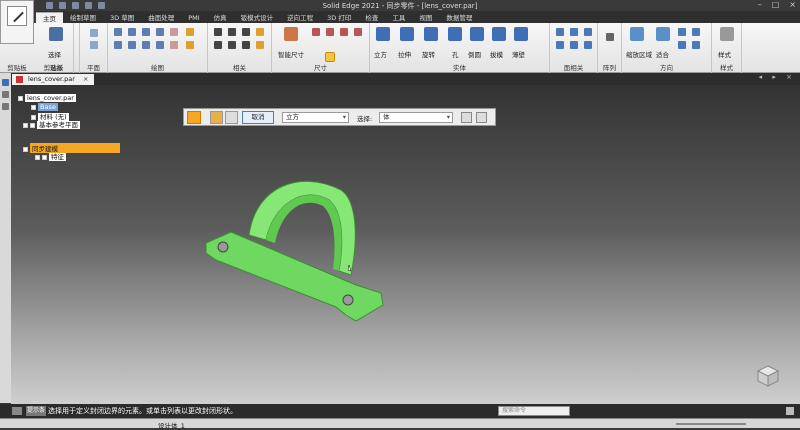  What do you see at coordinates (83, 17) in the screenshot?
I see `ribbon-tab: 绘制草图` at bounding box center [83, 17].